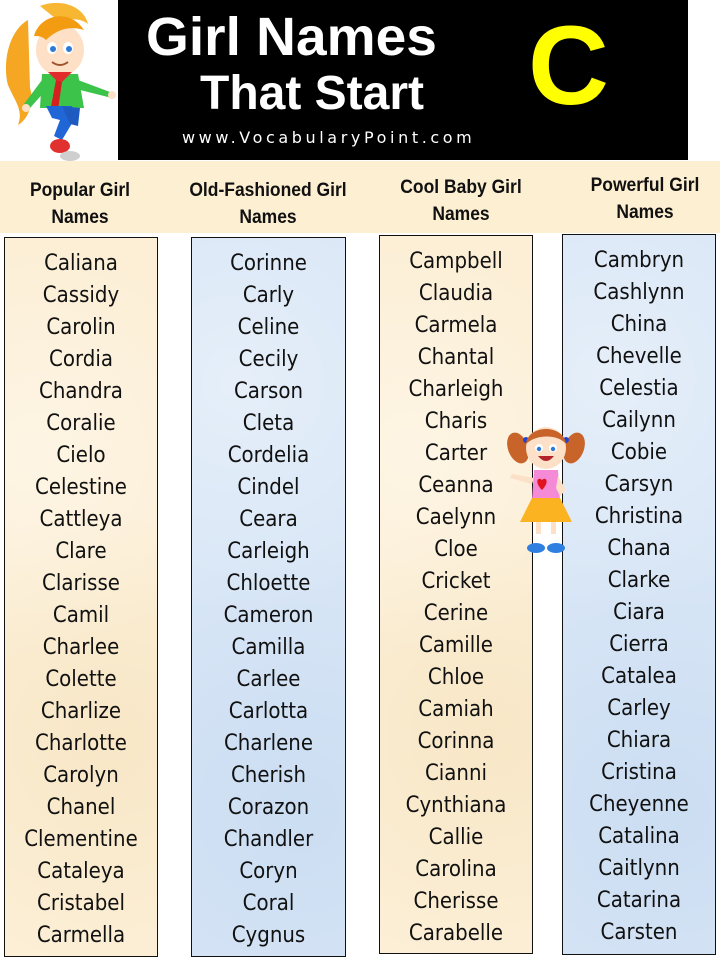  Describe the element at coordinates (568, 65) in the screenshot. I see `letter-highlight: C` at that location.